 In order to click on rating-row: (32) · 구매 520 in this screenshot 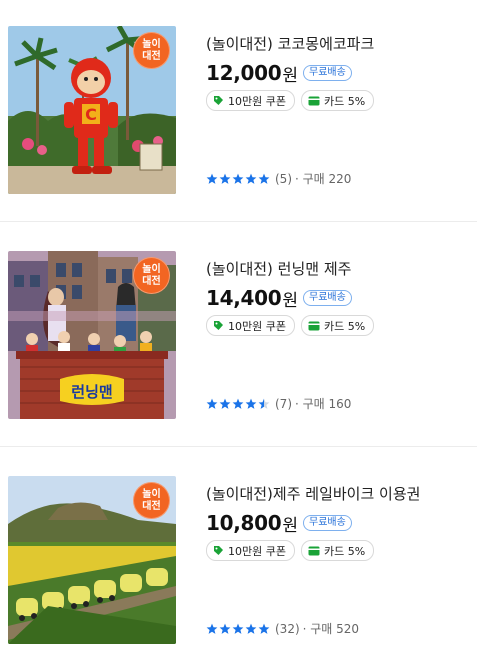, I will do `click(282, 628)`.